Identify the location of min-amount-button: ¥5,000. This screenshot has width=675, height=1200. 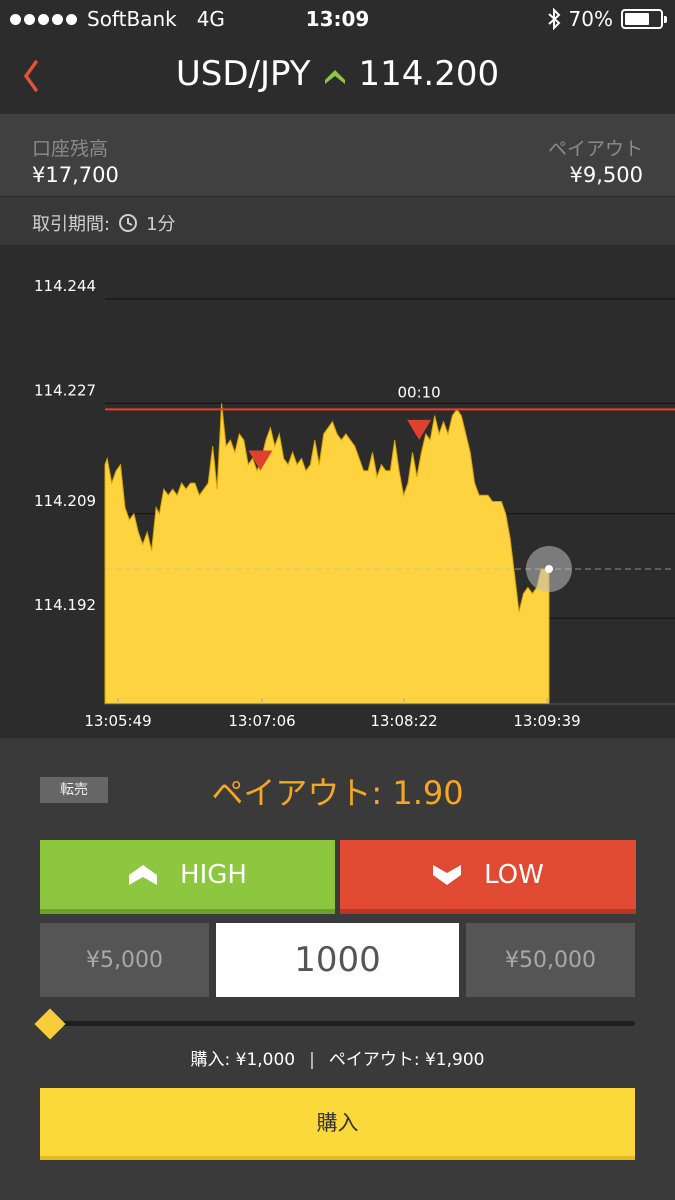
(124, 960).